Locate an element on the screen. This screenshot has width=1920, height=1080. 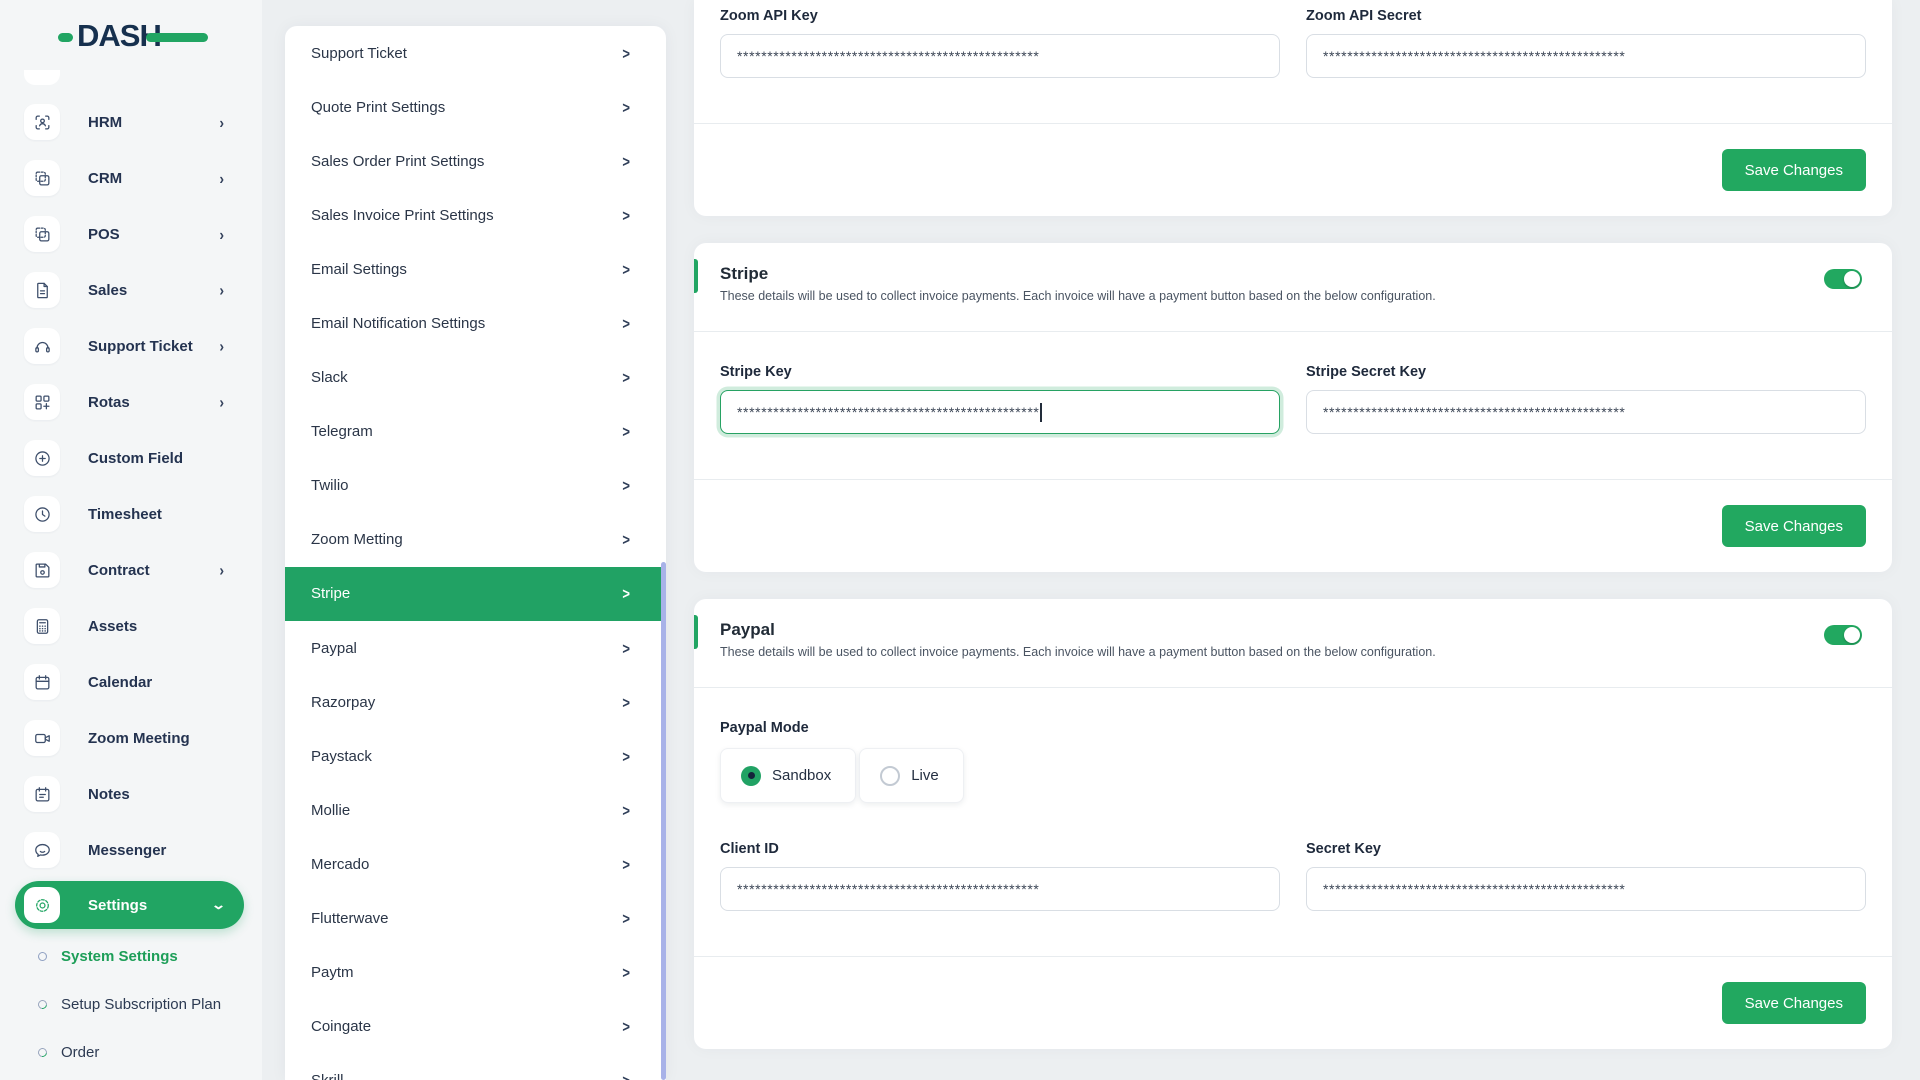
contract-icon is located at coordinates (42, 570).